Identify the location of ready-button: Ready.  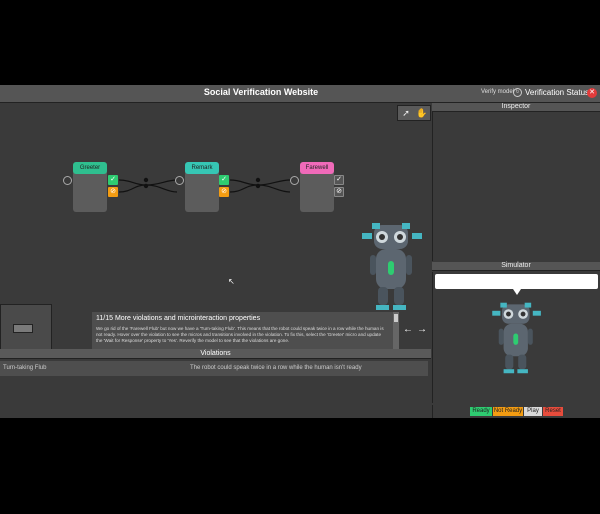
(481, 411).